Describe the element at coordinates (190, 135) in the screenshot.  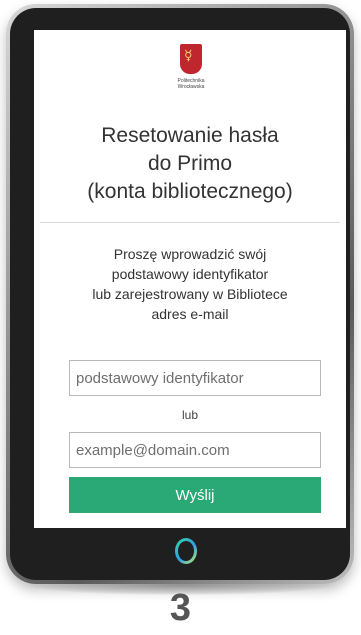
I see `title-line1: Resetowanie hasła` at that location.